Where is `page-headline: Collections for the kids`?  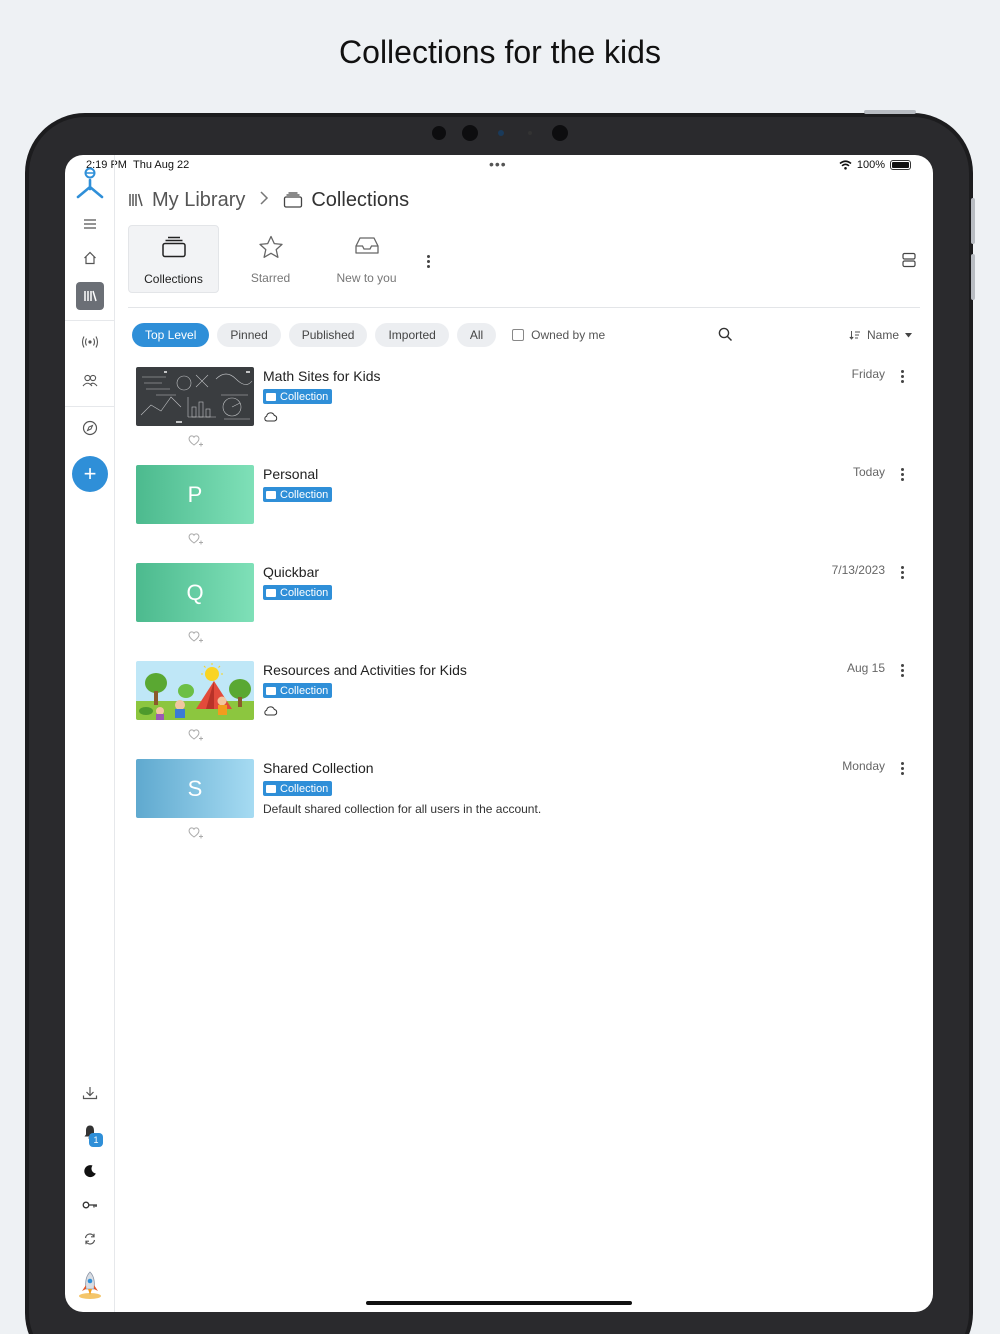 page-headline: Collections for the kids is located at coordinates (500, 52).